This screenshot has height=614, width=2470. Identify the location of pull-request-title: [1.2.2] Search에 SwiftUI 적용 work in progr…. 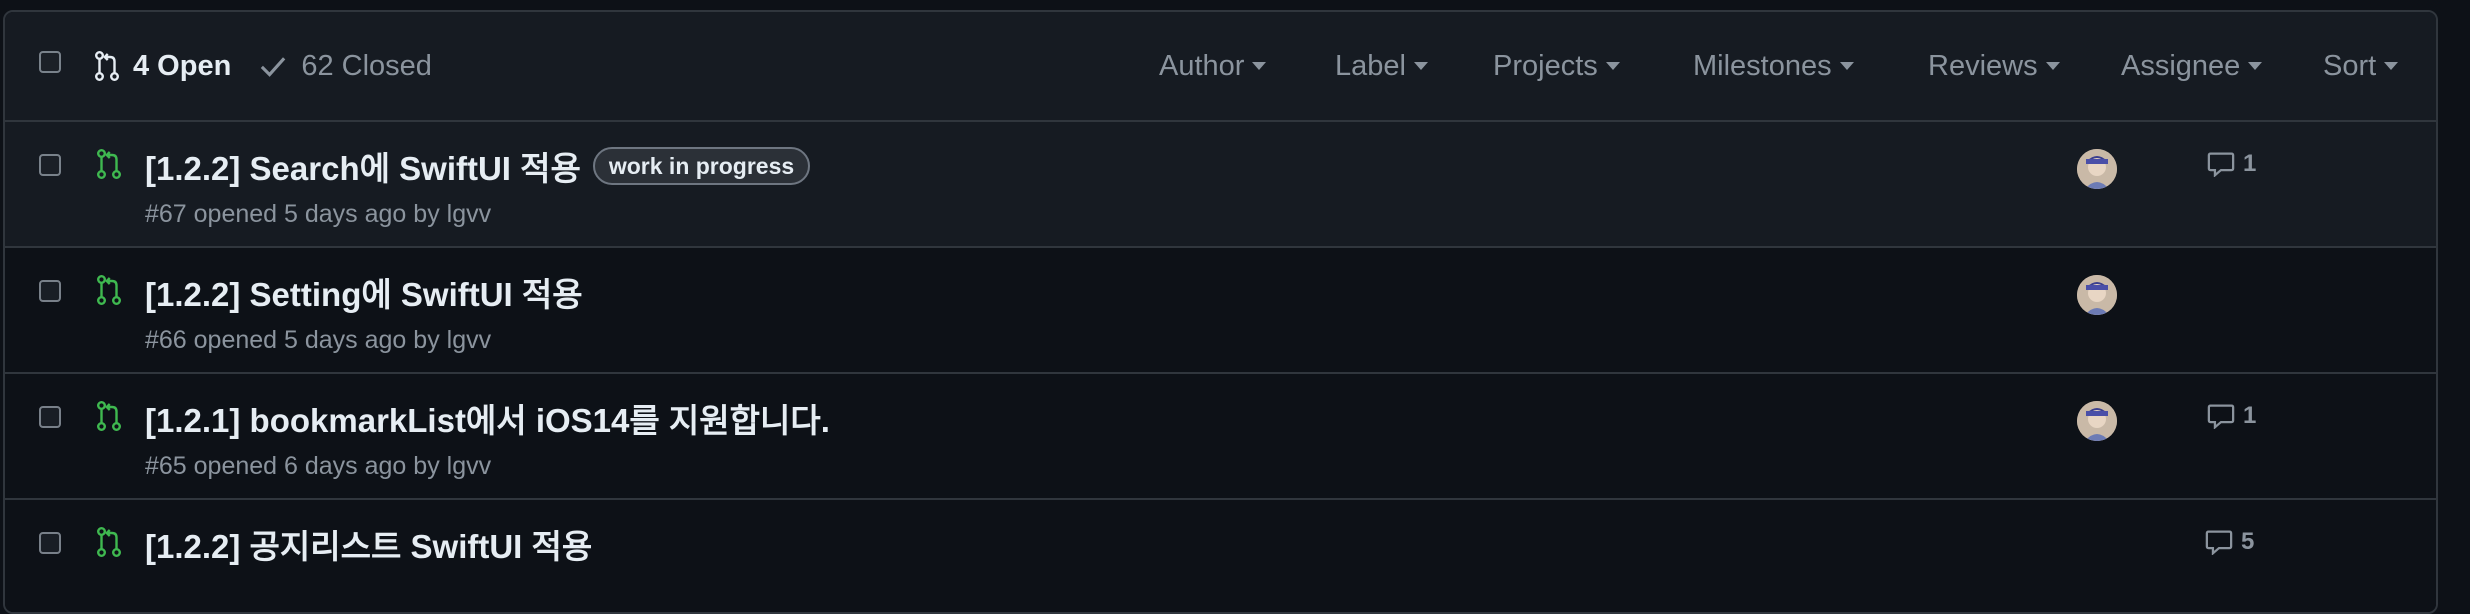
(478, 166).